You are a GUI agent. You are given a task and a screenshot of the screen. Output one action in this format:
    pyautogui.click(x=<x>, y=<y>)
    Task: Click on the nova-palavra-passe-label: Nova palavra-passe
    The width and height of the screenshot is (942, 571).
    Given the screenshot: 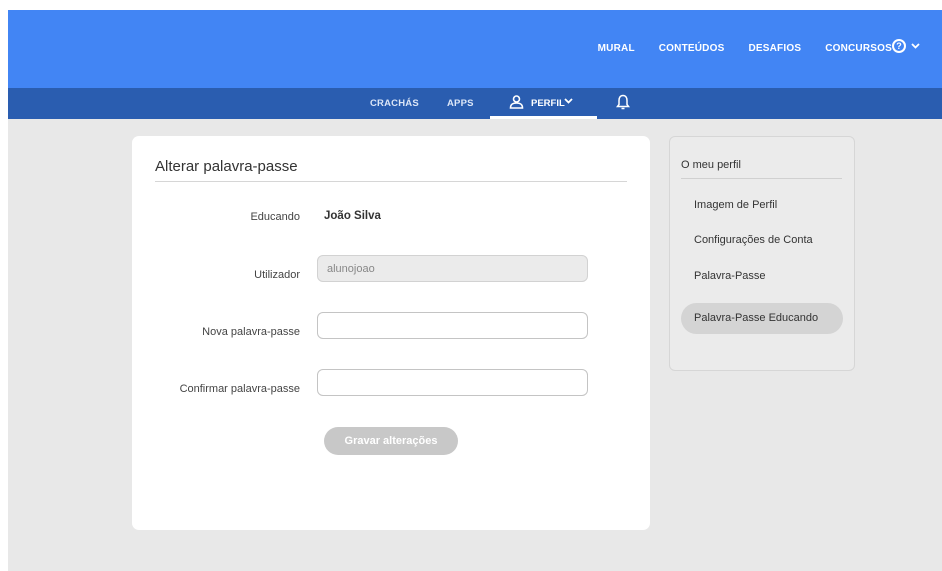 What is the action you would take?
    pyautogui.click(x=251, y=332)
    